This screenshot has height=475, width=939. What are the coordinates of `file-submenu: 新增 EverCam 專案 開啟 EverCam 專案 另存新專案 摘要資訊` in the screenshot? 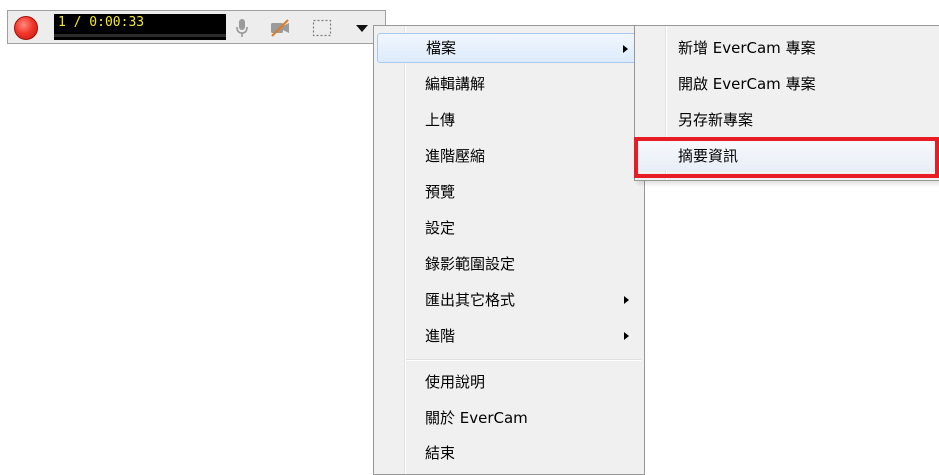 It's located at (786, 103).